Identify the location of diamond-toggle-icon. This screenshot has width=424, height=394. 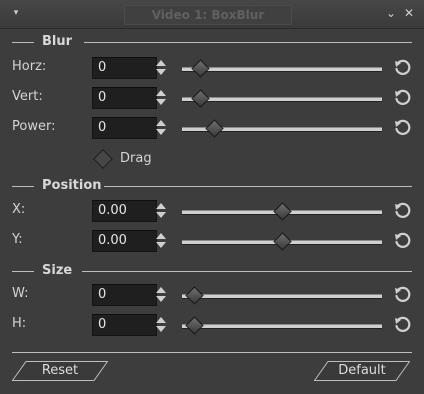
(103, 159).